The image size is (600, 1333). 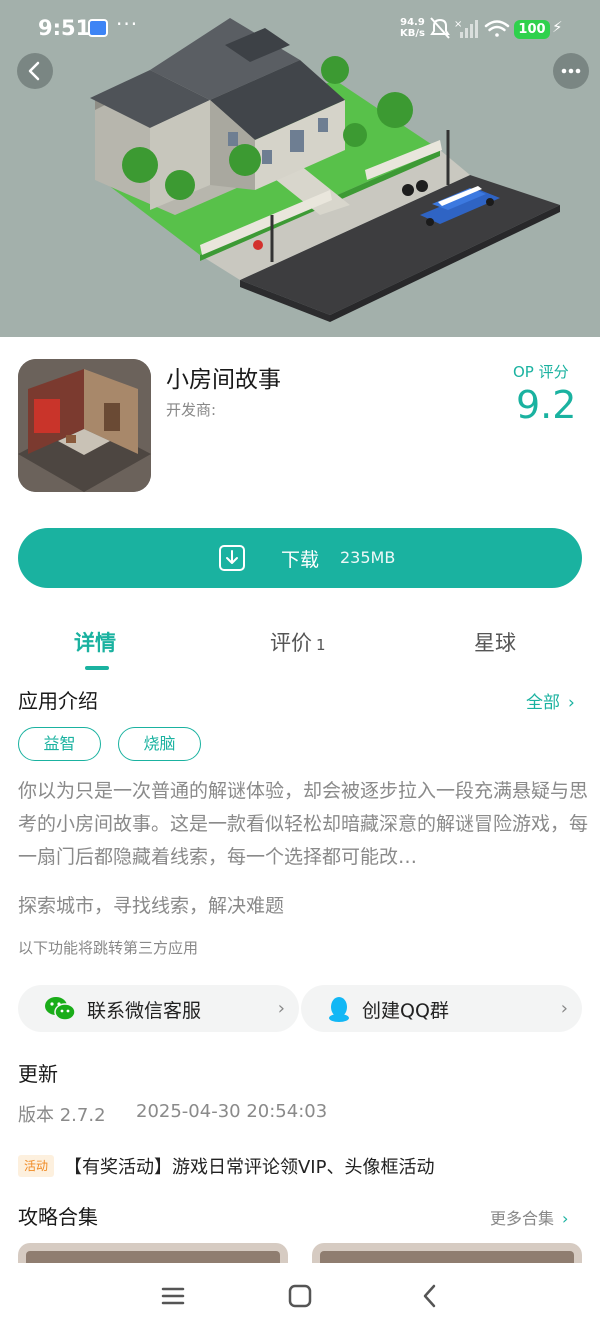 I want to click on guides-section-title: 攻略合集, so click(x=58, y=1217).